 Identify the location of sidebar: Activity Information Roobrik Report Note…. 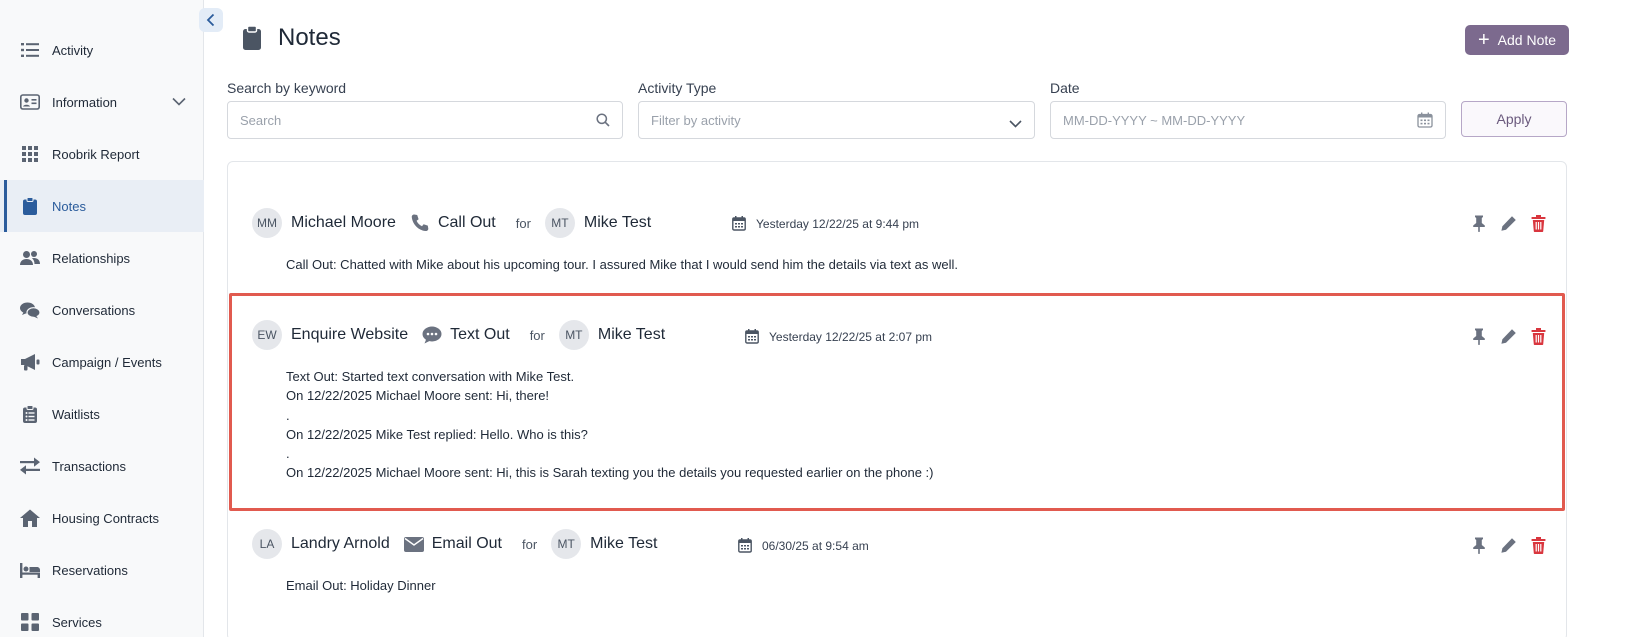
(102, 318).